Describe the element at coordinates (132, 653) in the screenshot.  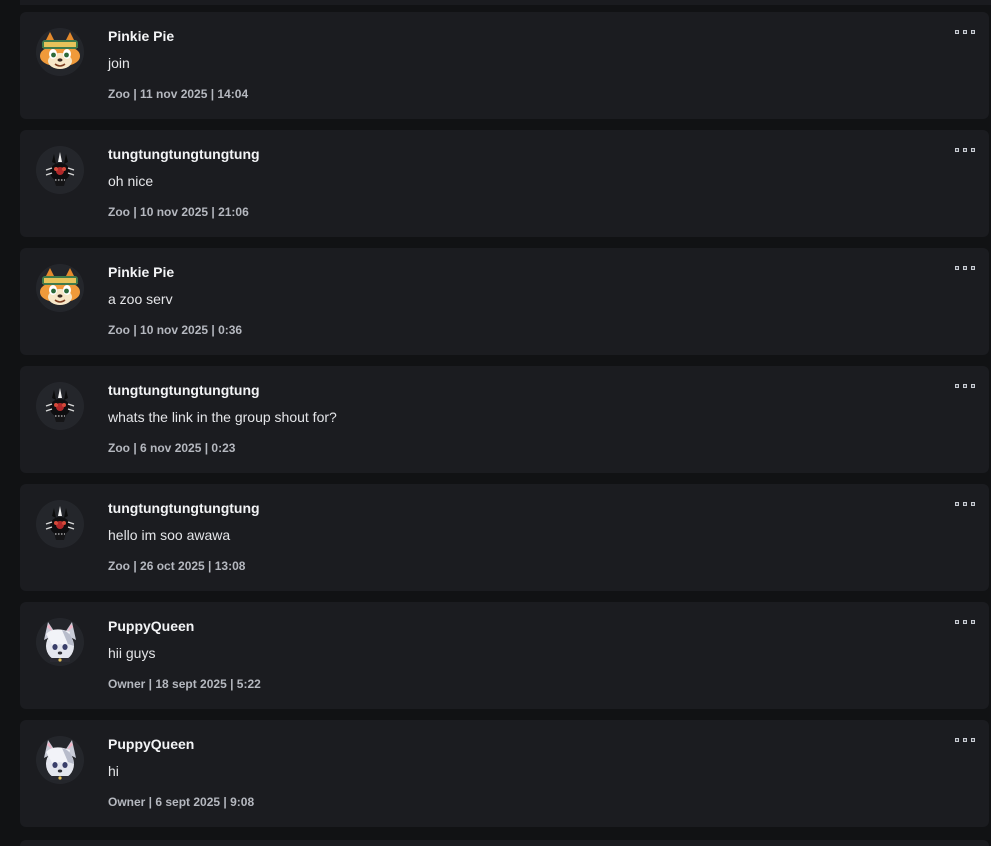
I see `post-body: hii guys` at that location.